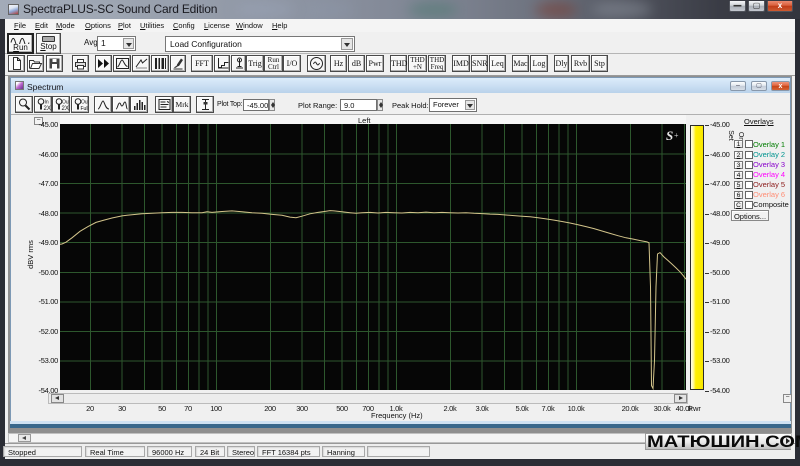 The image size is (800, 466). I want to click on svg-text: S, so click(669, 135).